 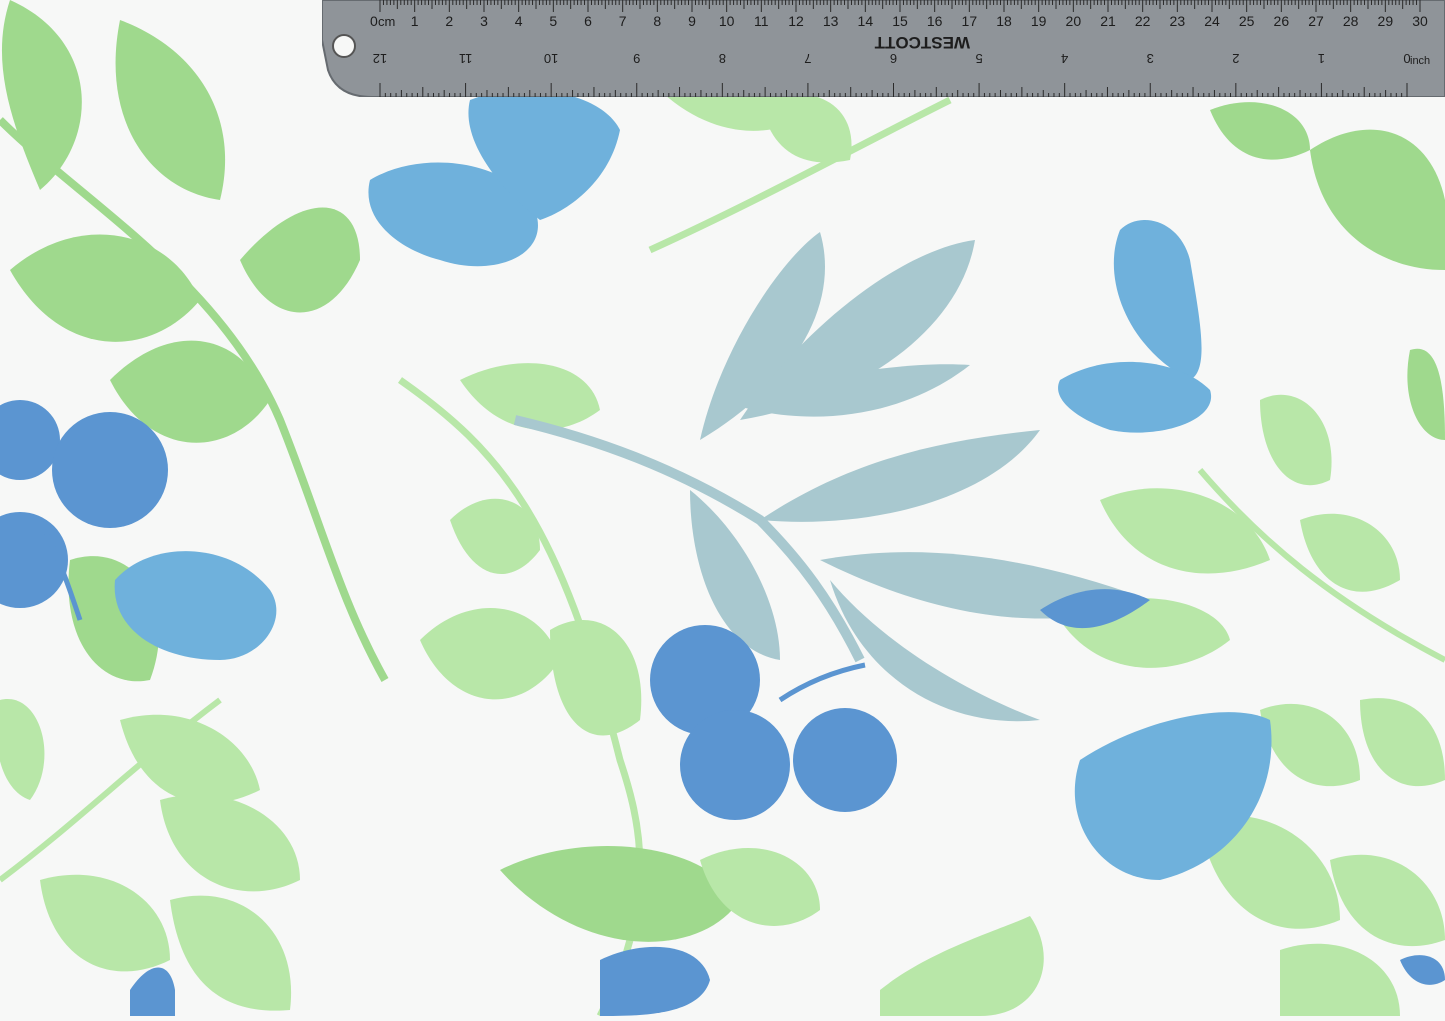 What do you see at coordinates (1178, 21) in the screenshot?
I see `cm-label: 23` at bounding box center [1178, 21].